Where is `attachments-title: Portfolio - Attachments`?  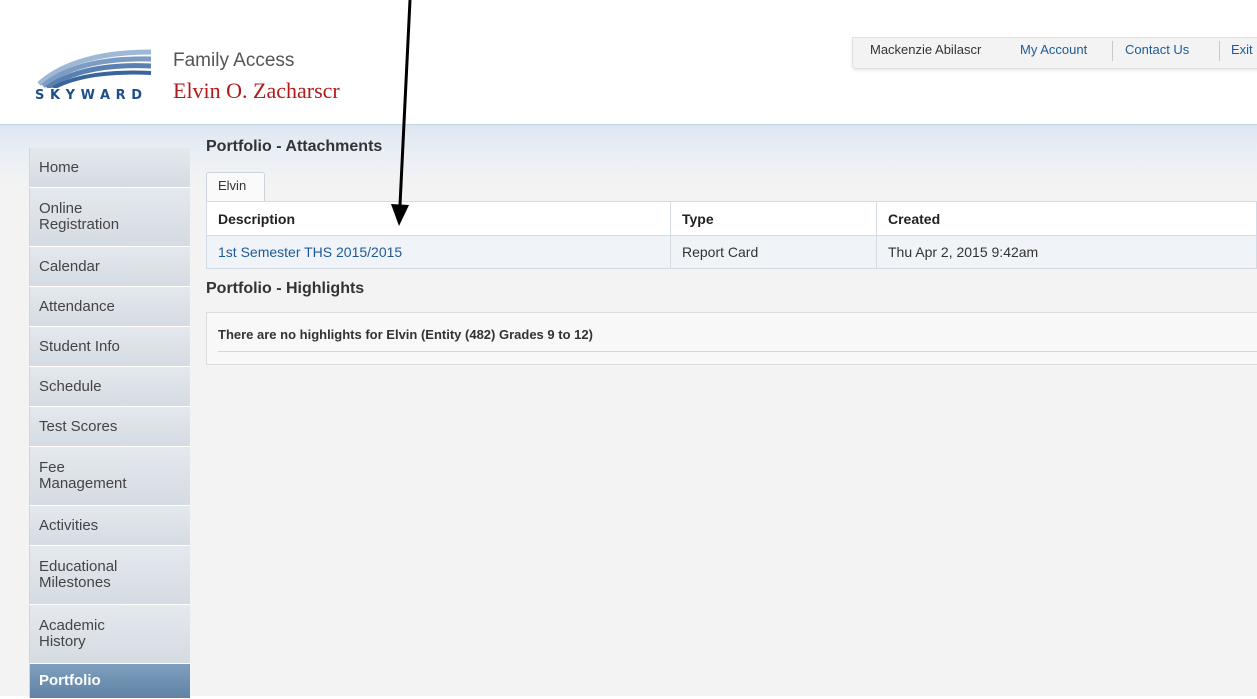 attachments-title: Portfolio - Attachments is located at coordinates (294, 146).